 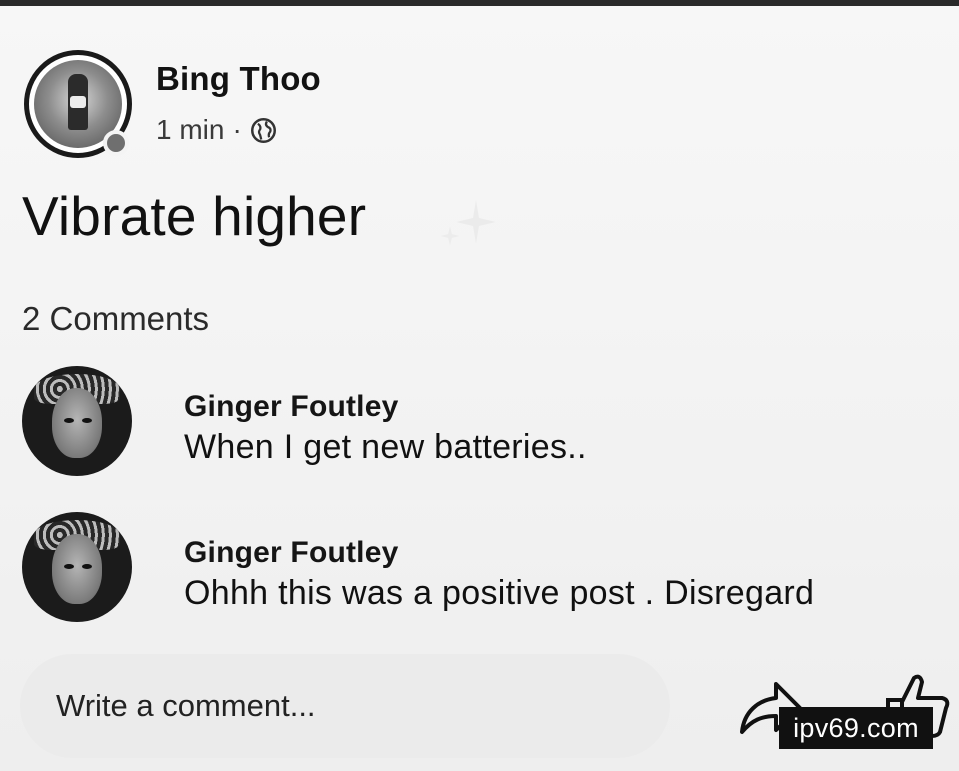 I want to click on comment-input, so click(x=346, y=706).